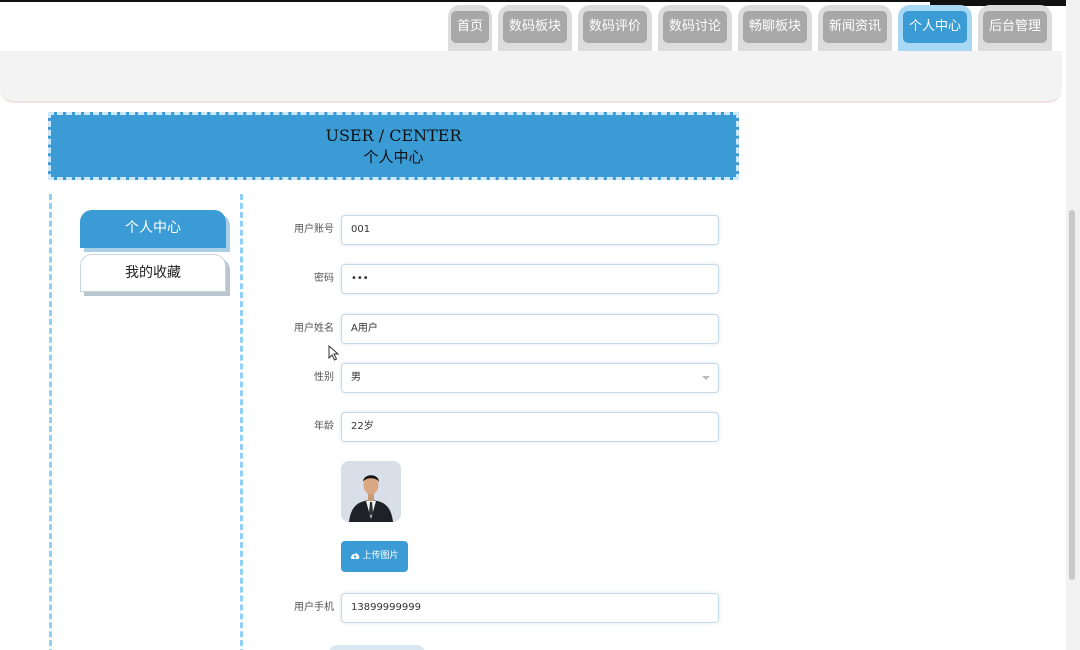 This screenshot has height=650, width=1080. I want to click on page-title-cn: 个人中心, so click(393, 157).